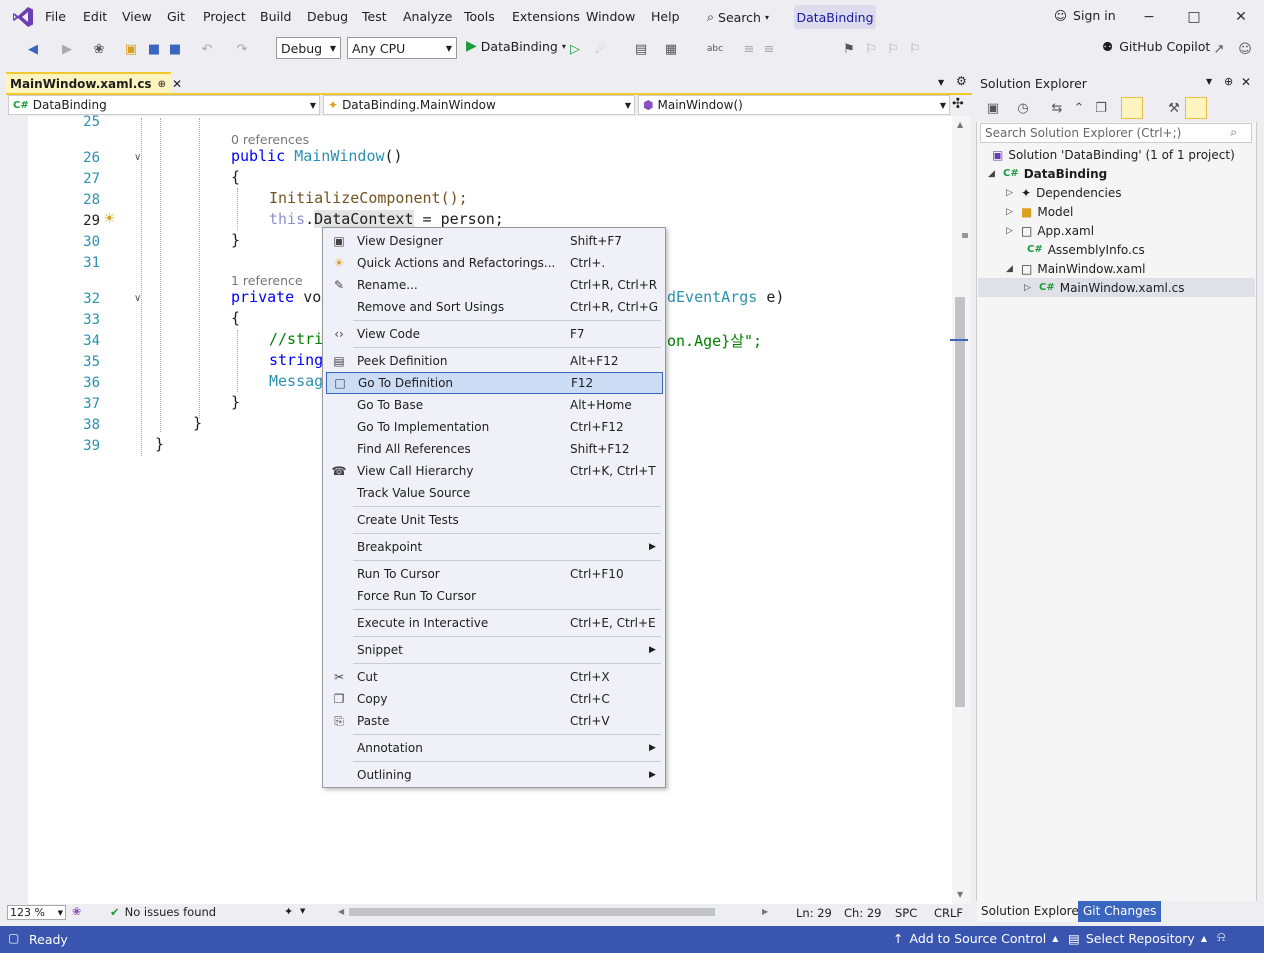 The width and height of the screenshot is (1264, 953). Describe the element at coordinates (1221, 937) in the screenshot. I see `notifications-bell-icon: ⍾` at that location.